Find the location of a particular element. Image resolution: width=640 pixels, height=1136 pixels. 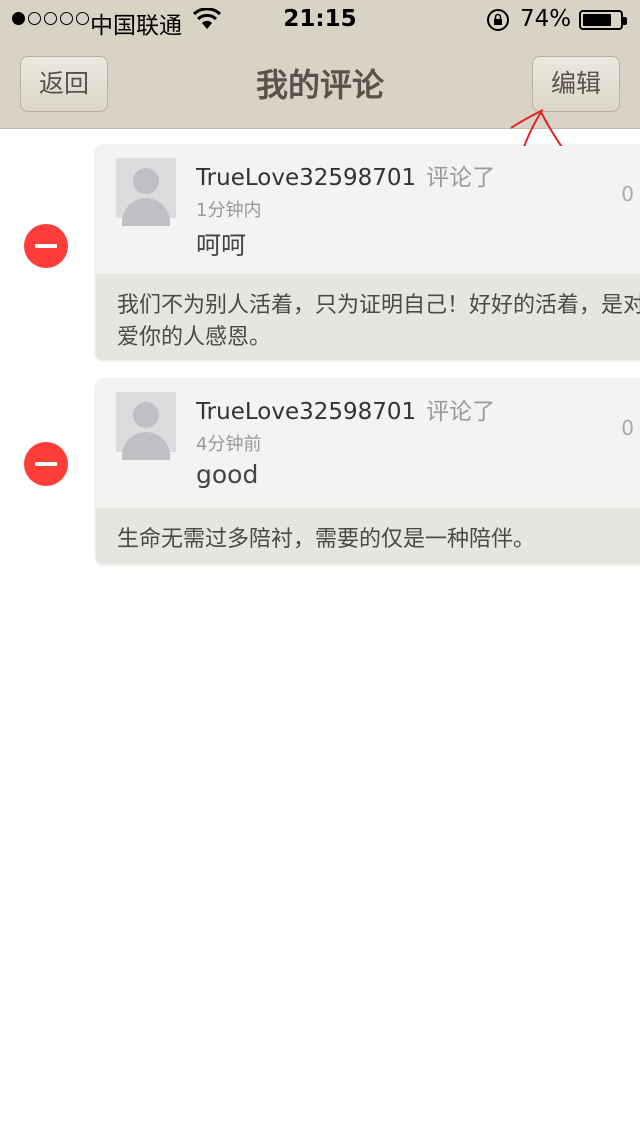

status-bar: 中国联通 21:15 74% is located at coordinates (320, 20).